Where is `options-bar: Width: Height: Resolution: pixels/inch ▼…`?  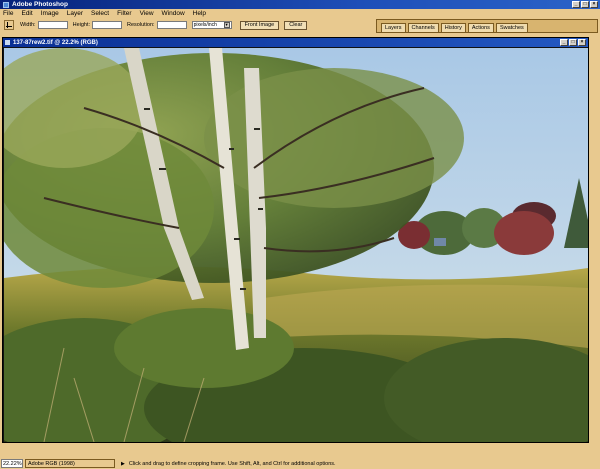 options-bar: Width: Height: Resolution: pixels/inch ▼… is located at coordinates (187, 25).